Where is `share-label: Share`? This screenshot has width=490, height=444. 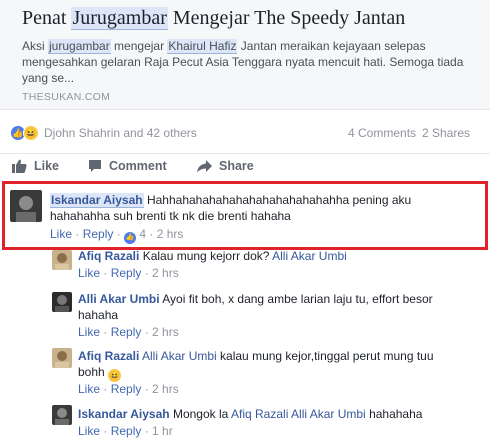
share-label: Share is located at coordinates (236, 166).